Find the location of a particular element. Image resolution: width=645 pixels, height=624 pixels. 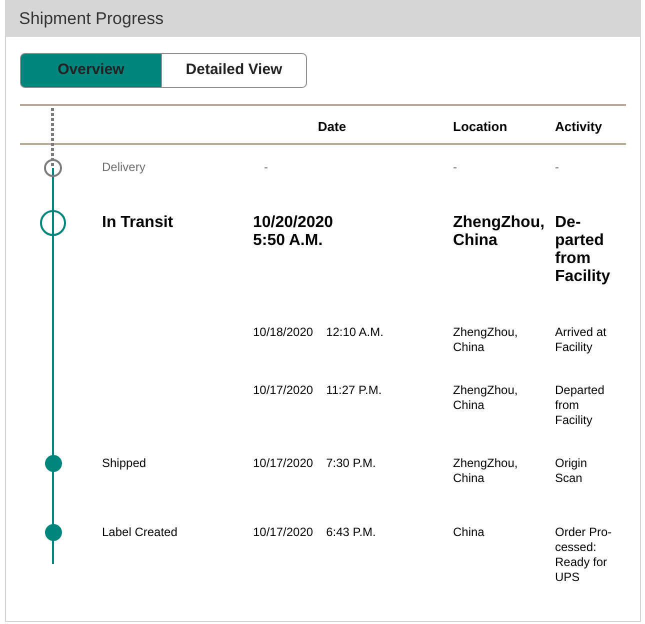

view-tab: Overview is located at coordinates (91, 70).